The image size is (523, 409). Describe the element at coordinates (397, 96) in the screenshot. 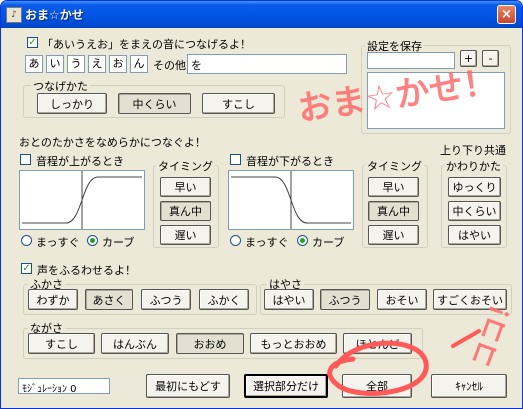

I see `annotation-omakase: おま☆かせ！` at that location.